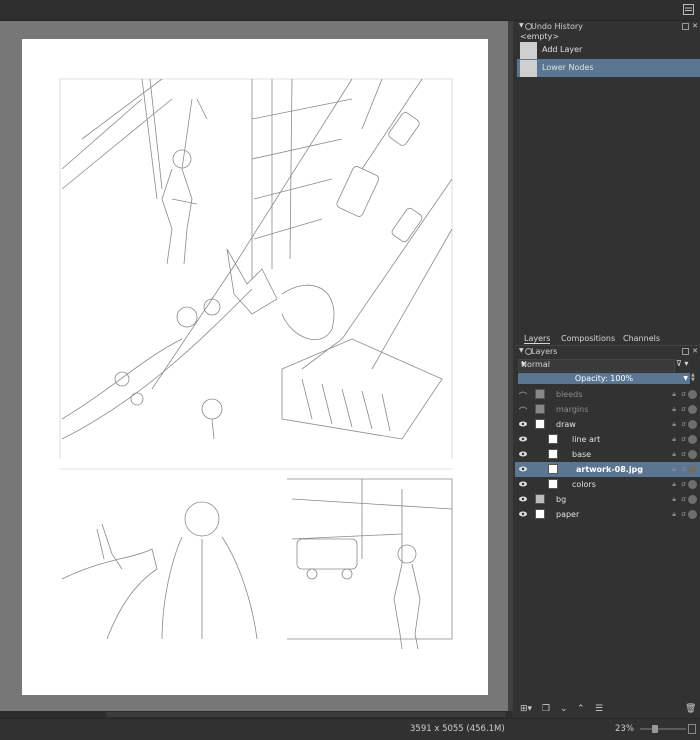 The image size is (700, 740). What do you see at coordinates (624, 729) in the screenshot?
I see `zoom-level: 23%` at bounding box center [624, 729].